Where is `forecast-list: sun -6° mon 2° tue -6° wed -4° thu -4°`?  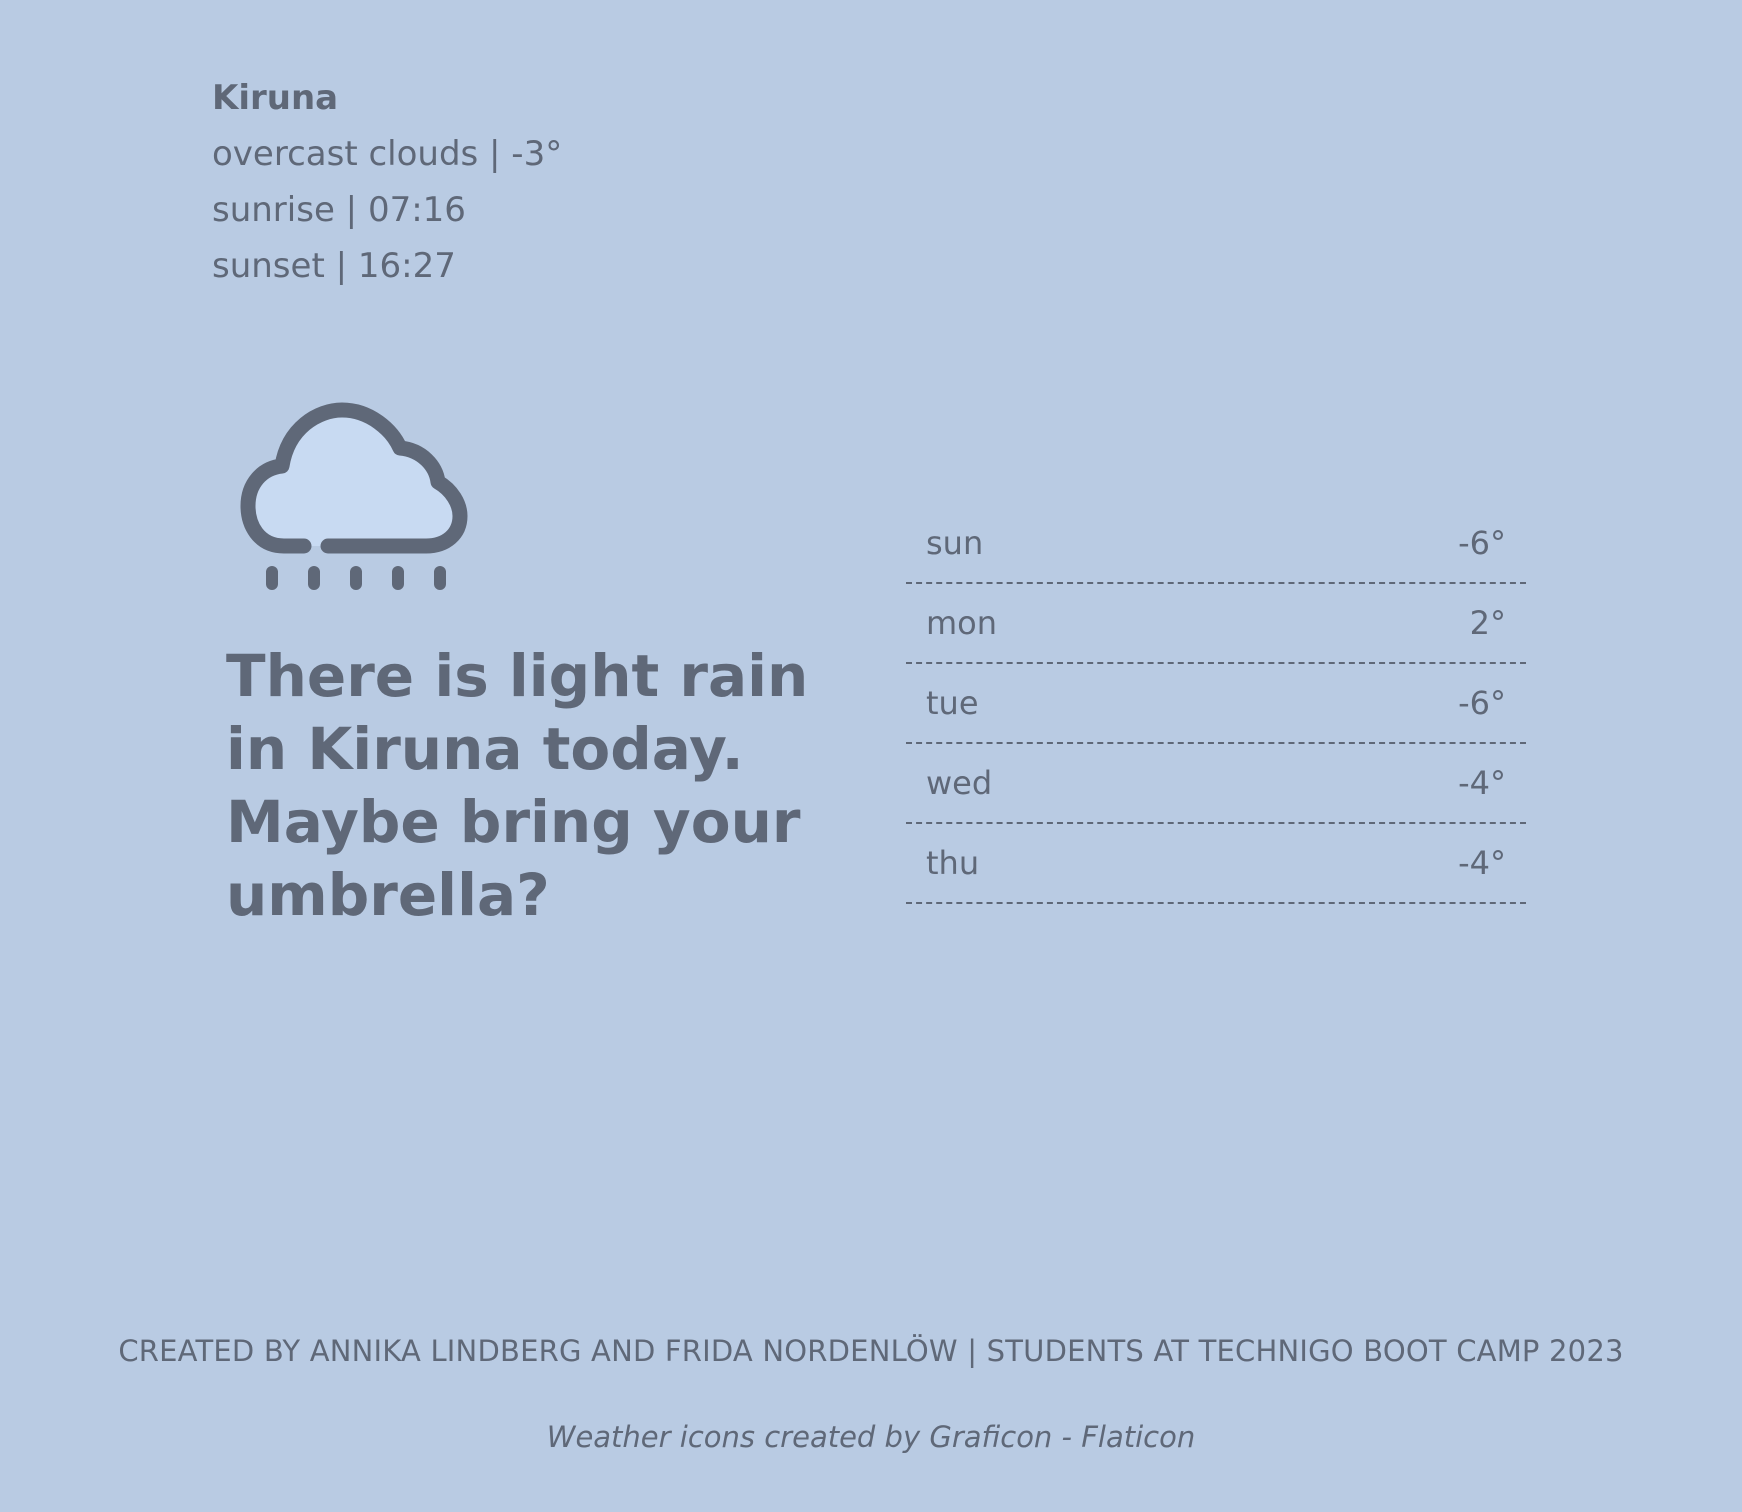 forecast-list: sun -6° mon 2° tue -6° wed -4° thu -4° is located at coordinates (1216, 704).